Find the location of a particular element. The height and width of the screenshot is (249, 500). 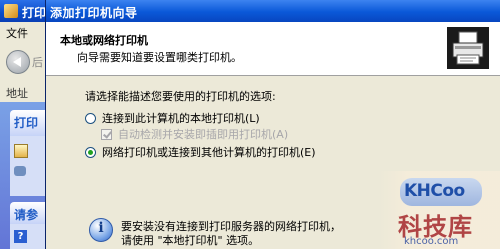

option-network-printer-label: 网络打印机或连接到其他计算机的打印机(E) is located at coordinates (209, 152).